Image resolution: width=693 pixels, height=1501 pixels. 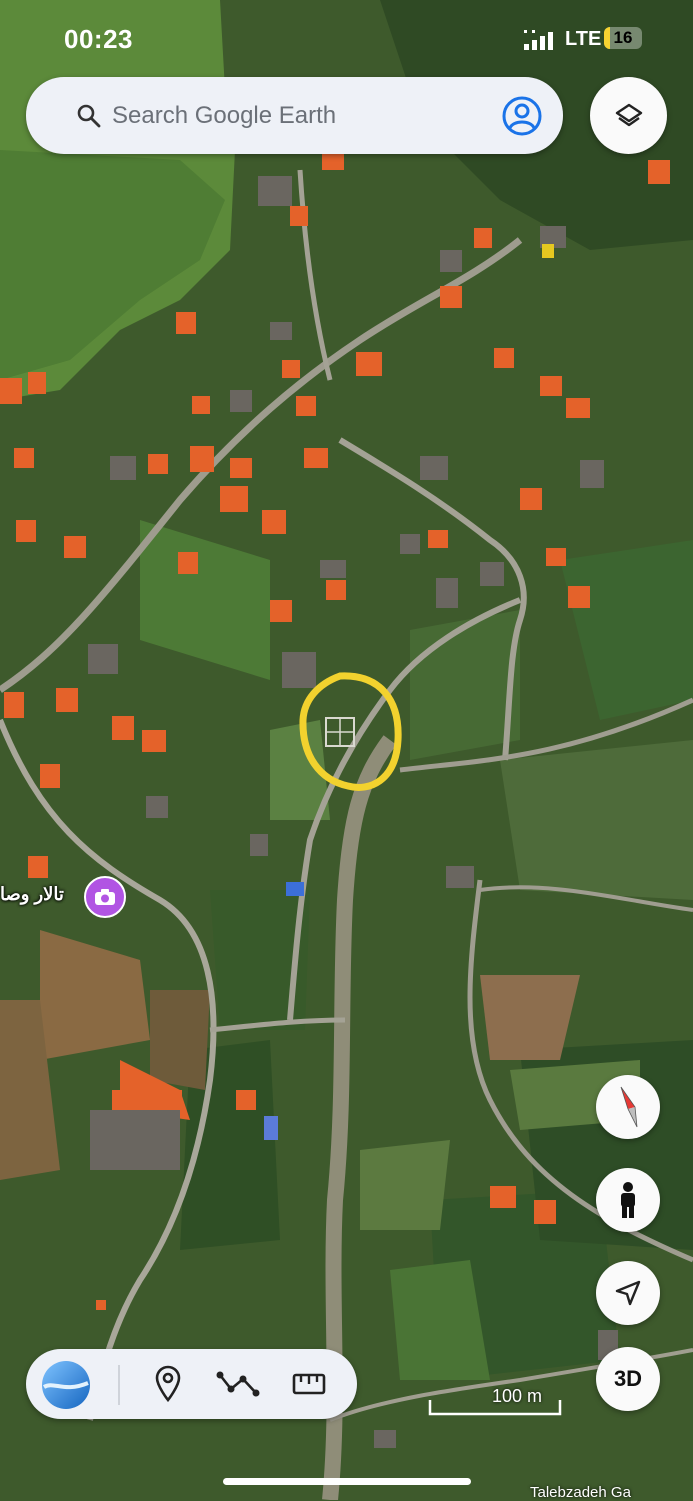 What do you see at coordinates (238, 1384) in the screenshot?
I see `path-icon` at bounding box center [238, 1384].